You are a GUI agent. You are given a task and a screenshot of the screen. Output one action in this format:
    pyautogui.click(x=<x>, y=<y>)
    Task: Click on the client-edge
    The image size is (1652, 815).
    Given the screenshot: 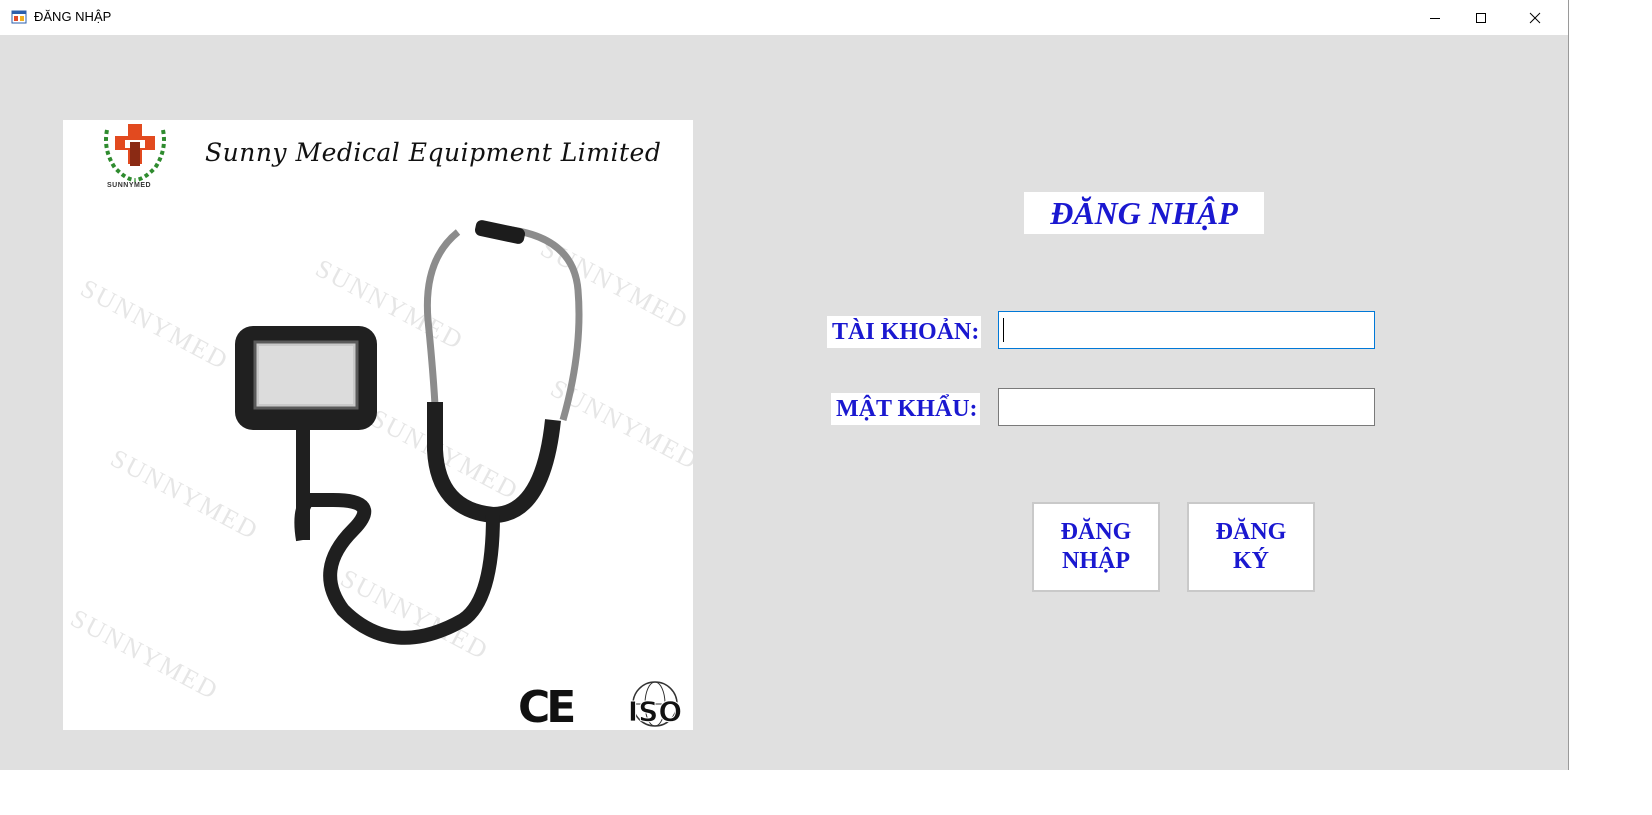 What is the action you would take?
    pyautogui.click(x=1560, y=402)
    